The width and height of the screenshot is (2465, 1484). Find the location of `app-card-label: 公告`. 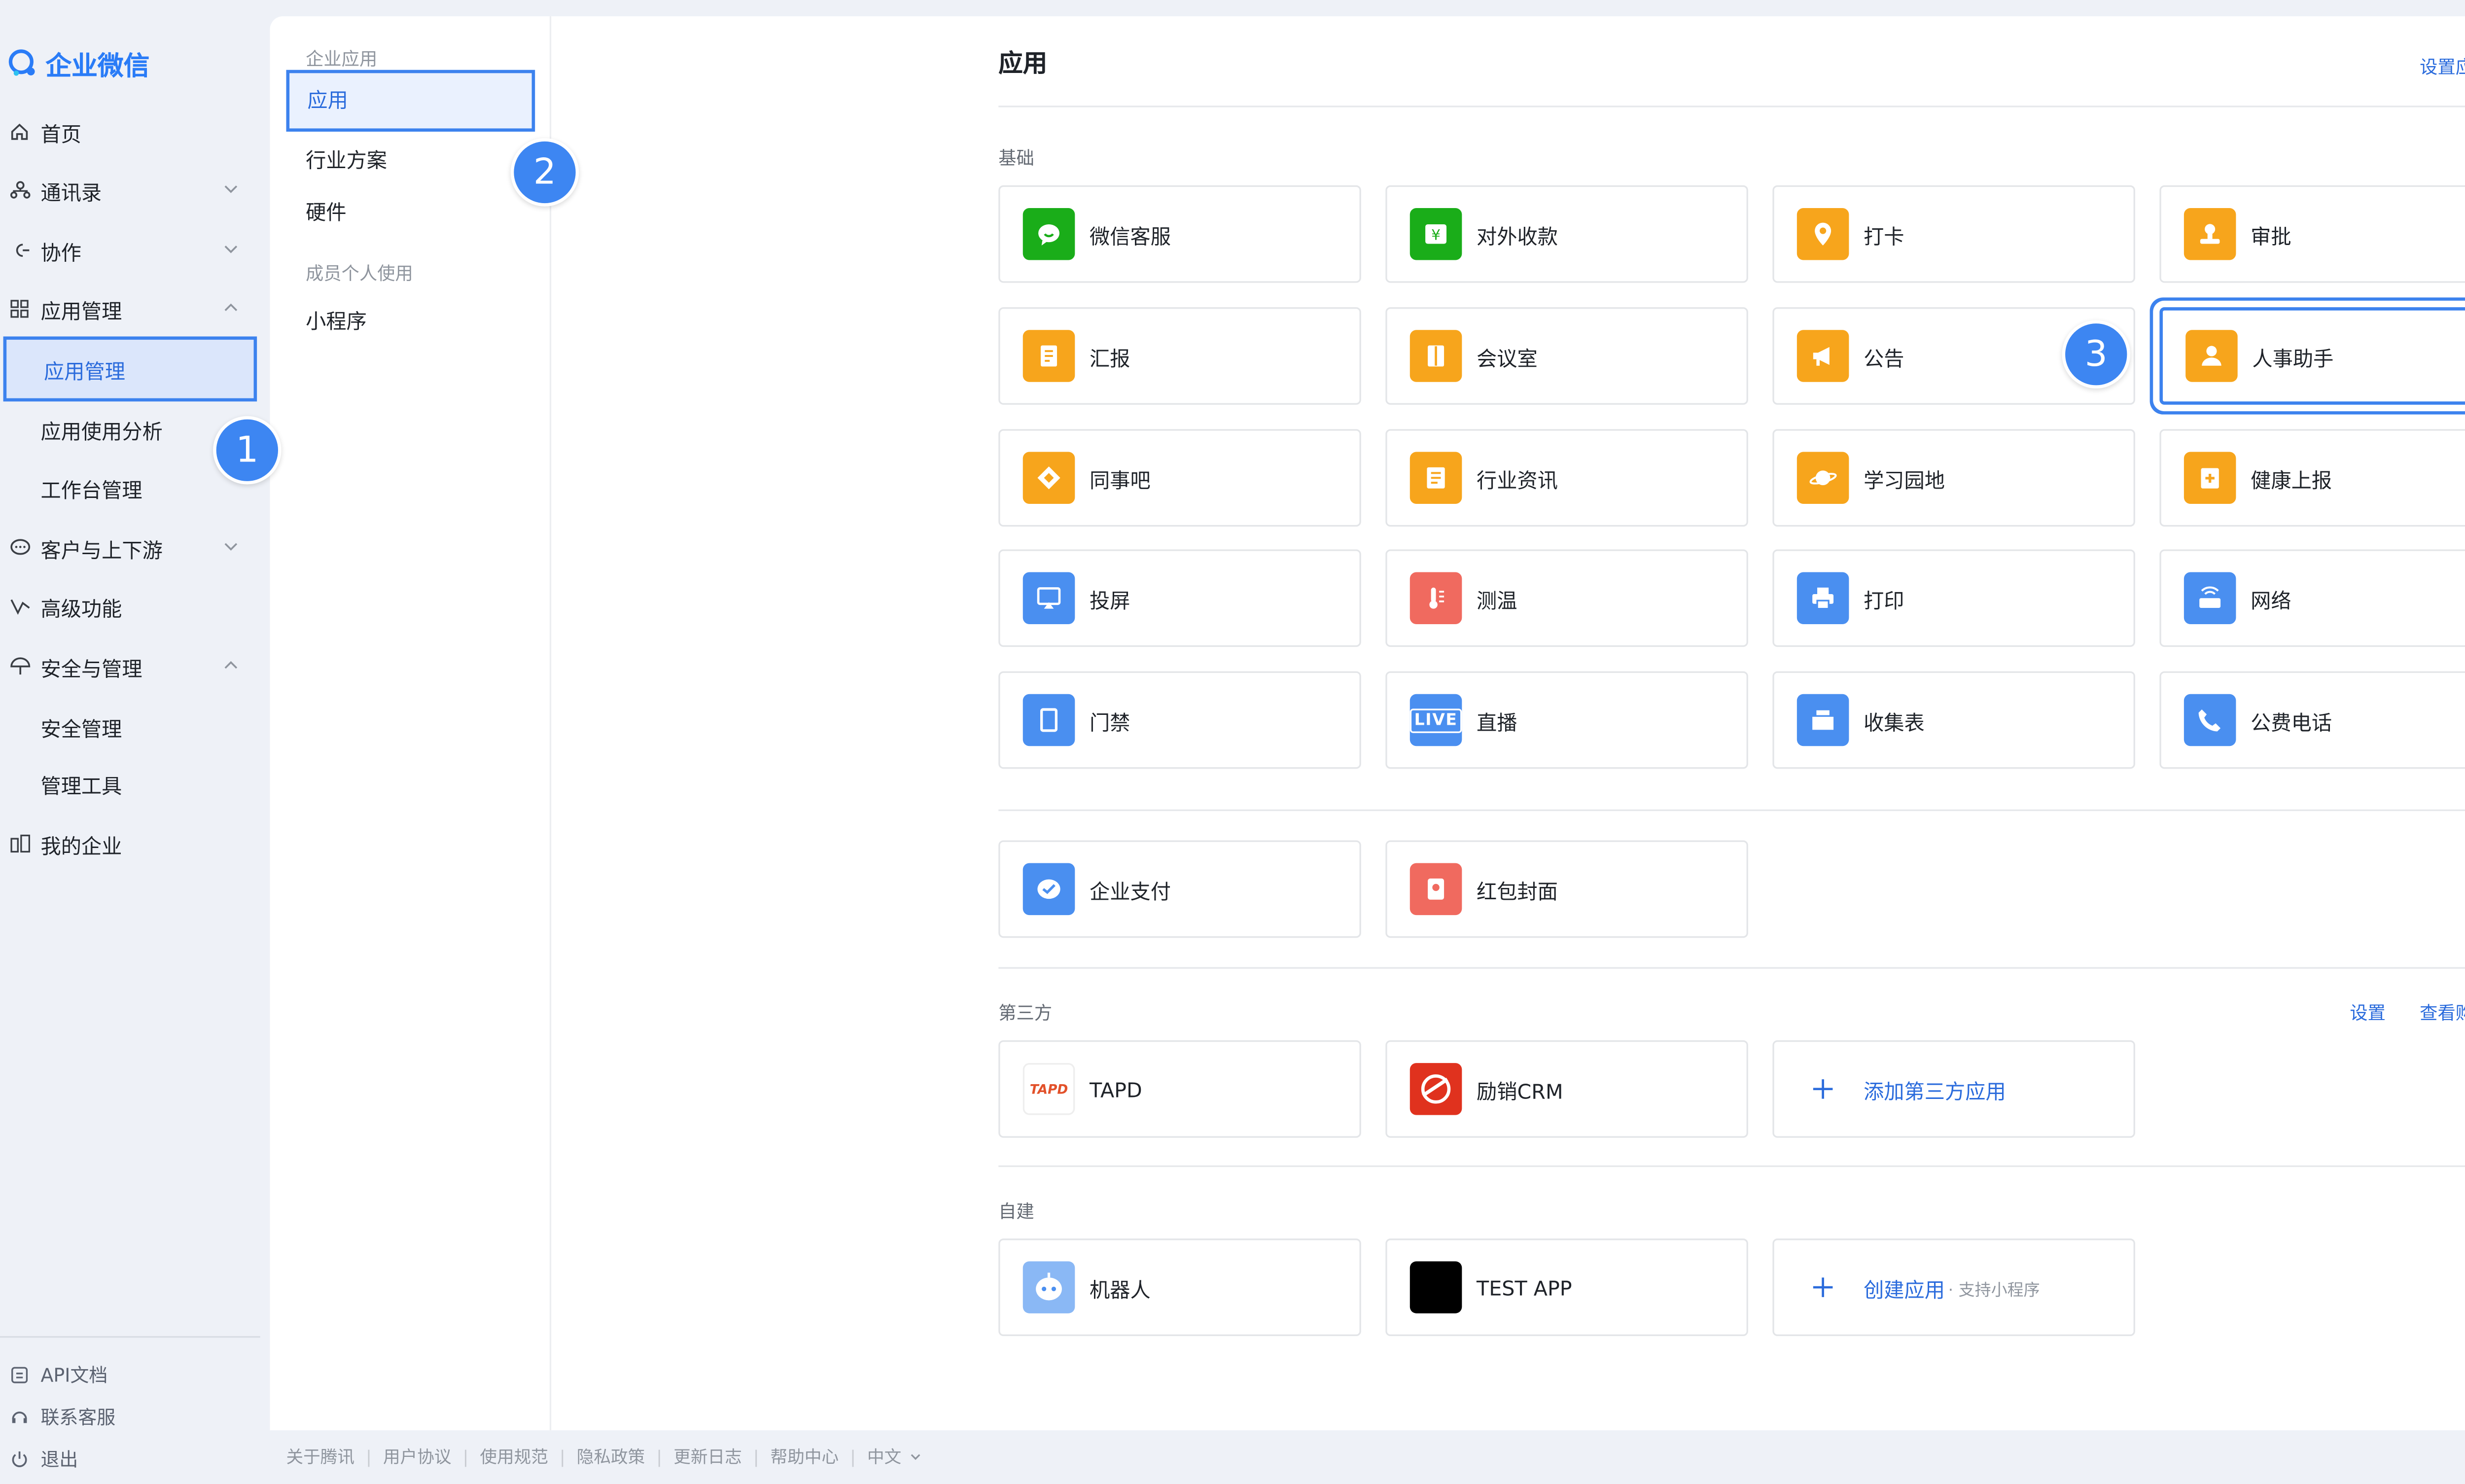

app-card-label: 公告 is located at coordinates (1884, 357).